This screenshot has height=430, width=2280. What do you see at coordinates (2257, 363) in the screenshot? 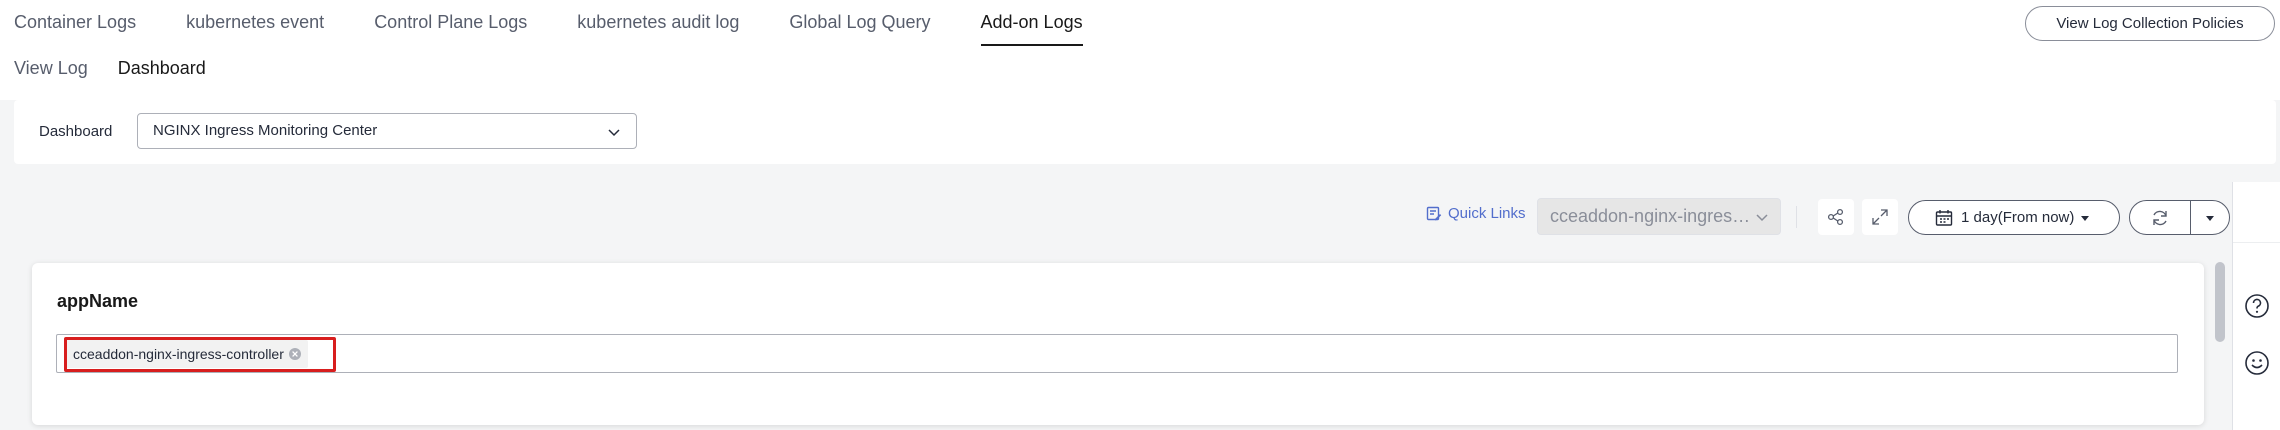
I see `feedback-smile-icon` at bounding box center [2257, 363].